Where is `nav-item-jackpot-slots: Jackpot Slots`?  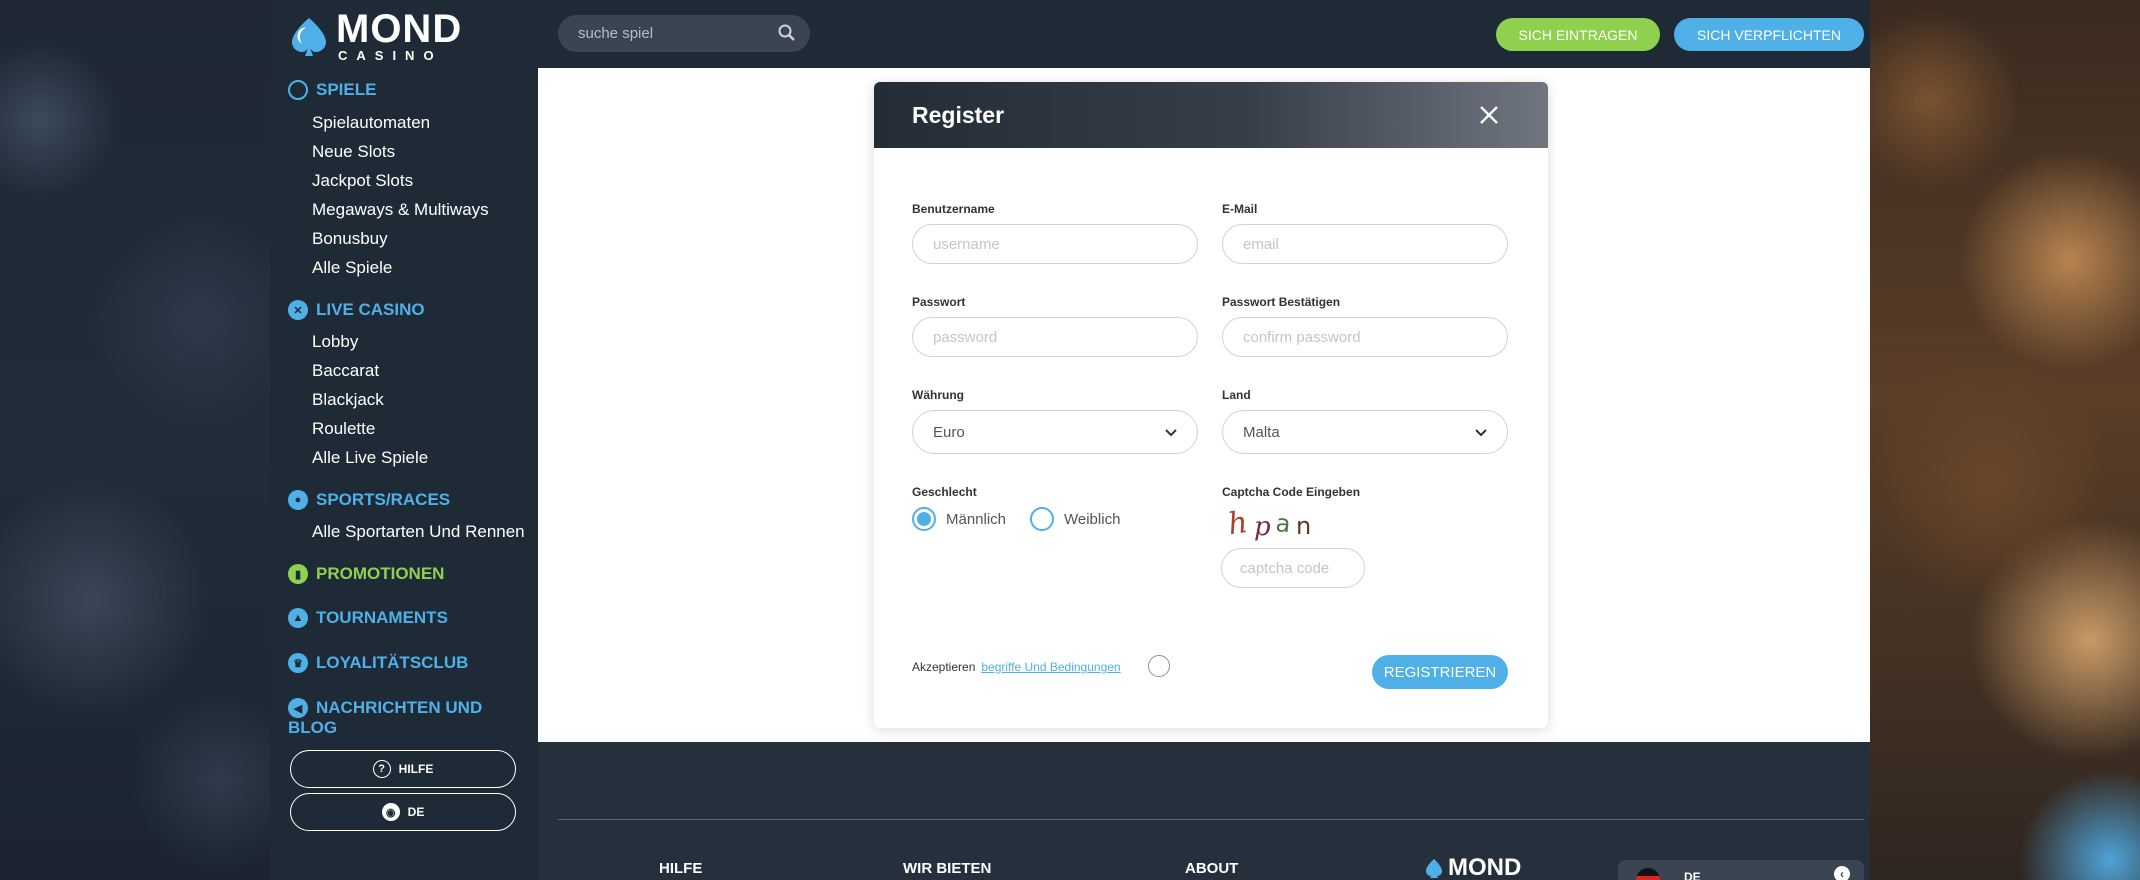
nav-item-jackpot-slots: Jackpot Slots is located at coordinates (362, 181).